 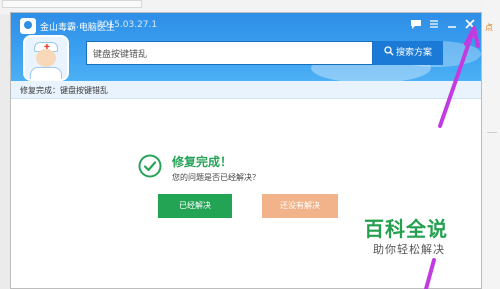 I want to click on watermark-title: 百科全说, so click(x=406, y=229).